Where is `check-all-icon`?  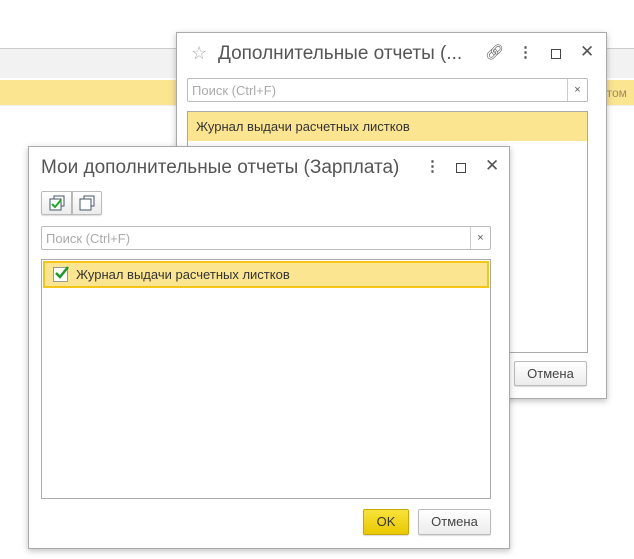 check-all-icon is located at coordinates (56, 203).